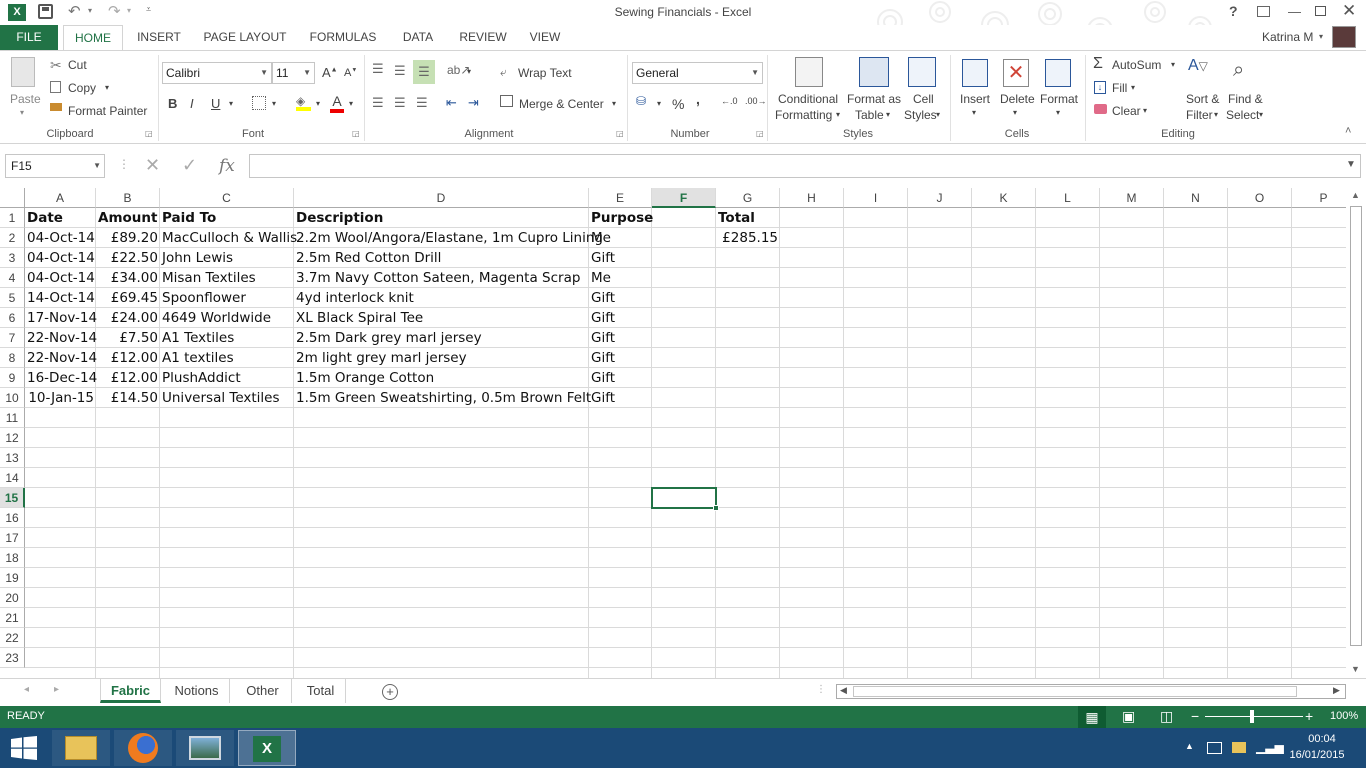  What do you see at coordinates (12, 458) in the screenshot?
I see `row-header-13: 13` at bounding box center [12, 458].